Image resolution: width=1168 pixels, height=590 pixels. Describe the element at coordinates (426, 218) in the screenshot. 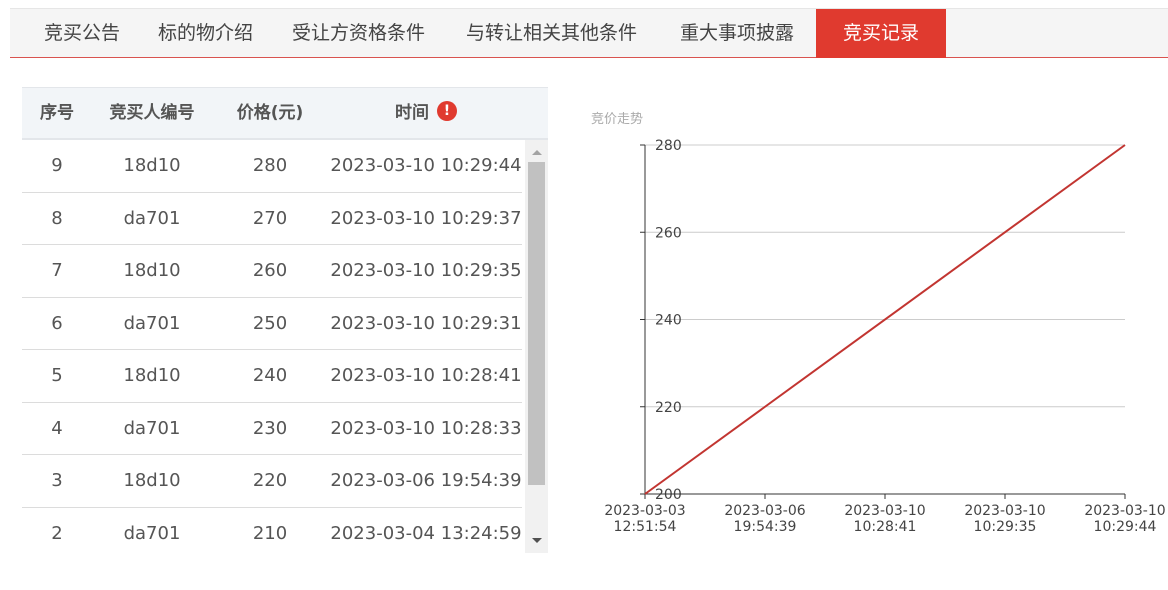

I see `cell-time: 2023-03-10 10:29:37` at that location.